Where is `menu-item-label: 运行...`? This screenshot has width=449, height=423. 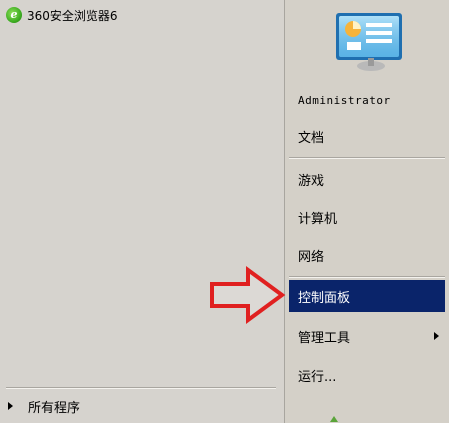
menu-item-label: 运行... is located at coordinates (317, 377).